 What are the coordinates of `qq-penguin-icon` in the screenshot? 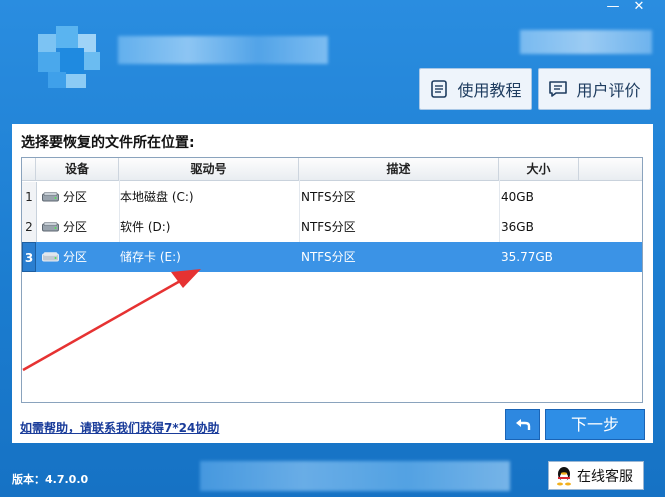 It's located at (564, 475).